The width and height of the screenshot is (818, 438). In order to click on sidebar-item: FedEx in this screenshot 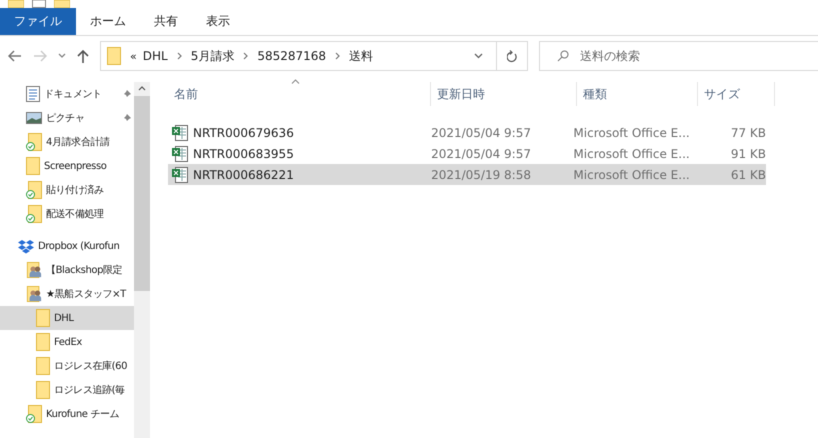, I will do `click(67, 342)`.